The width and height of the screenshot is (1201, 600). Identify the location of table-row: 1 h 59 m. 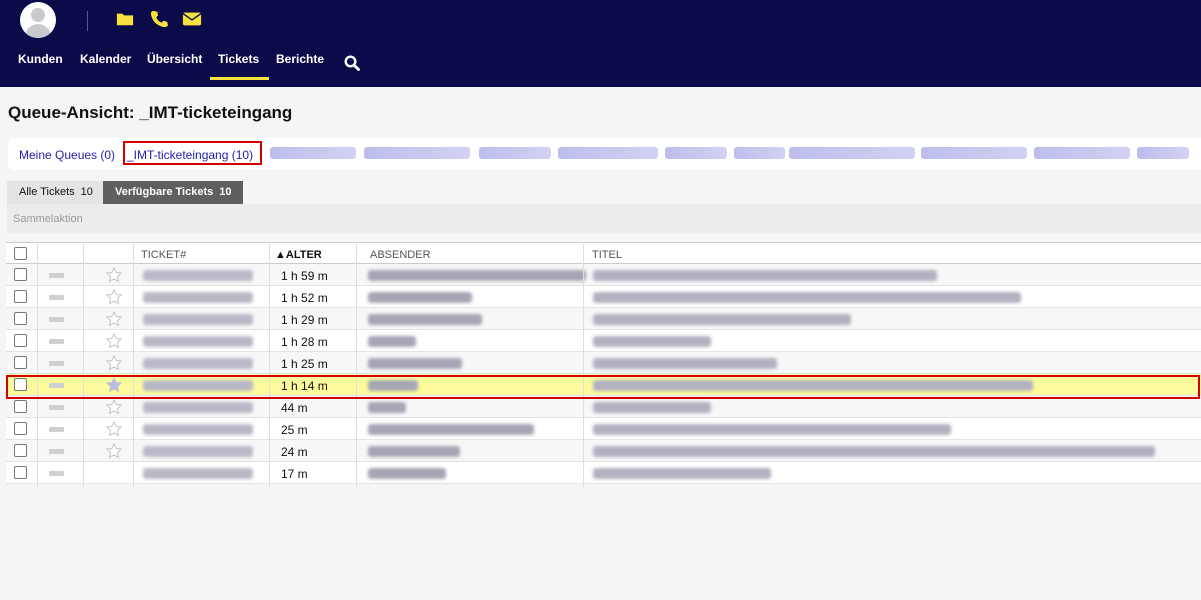
(603, 275).